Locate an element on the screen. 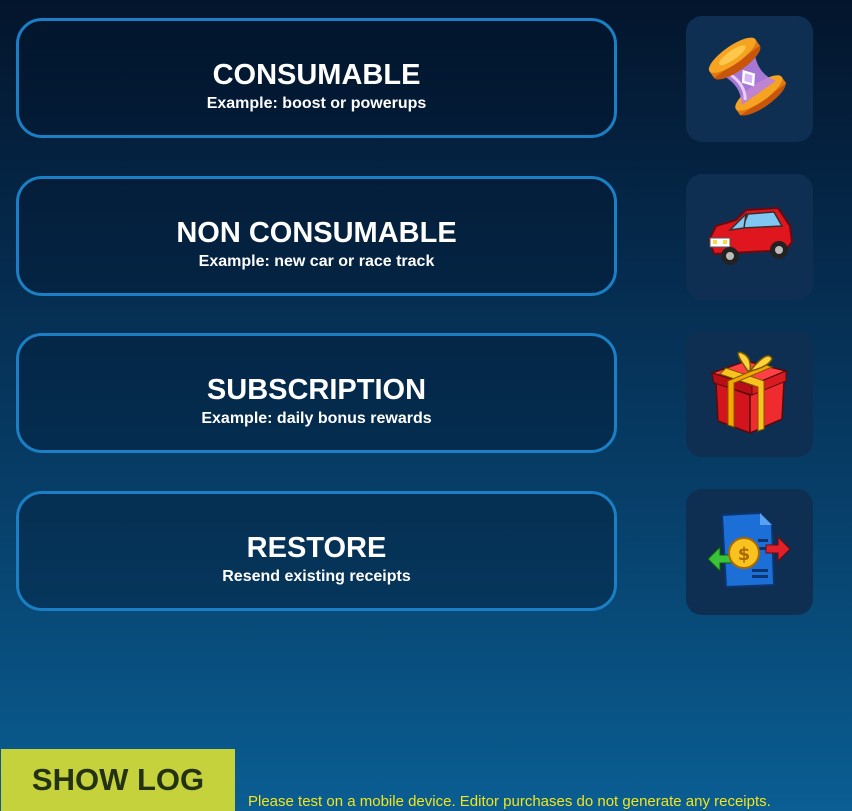 This screenshot has width=852, height=811. hourglass-icon is located at coordinates (749, 79).